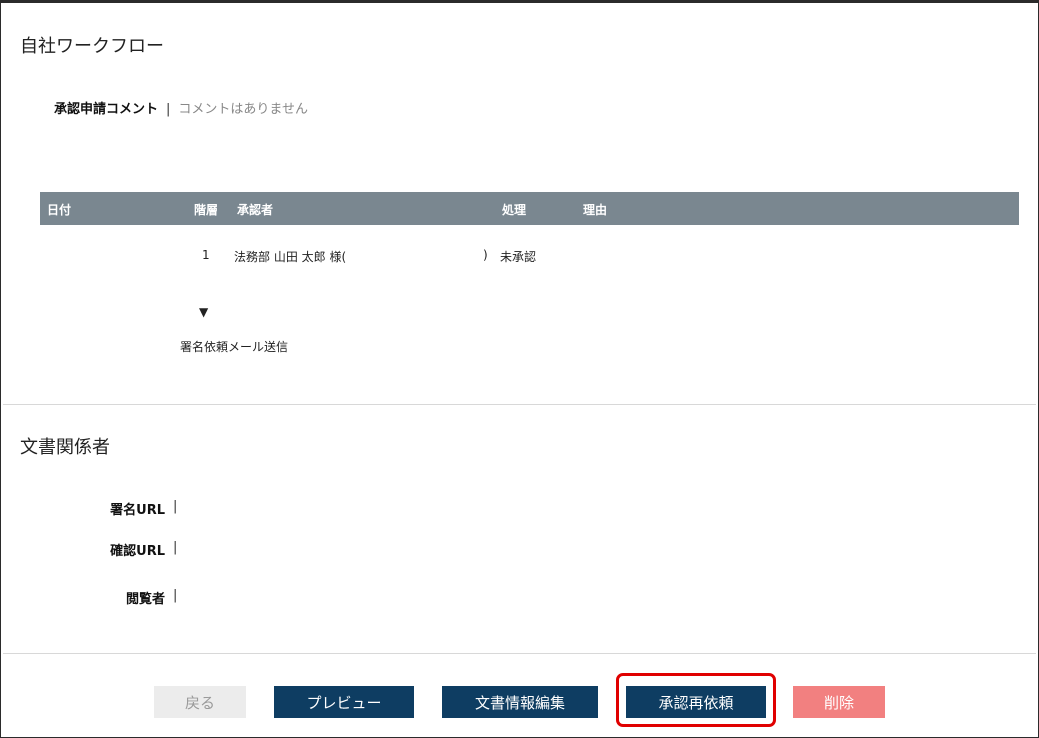 The image size is (1039, 738). What do you see at coordinates (234, 347) in the screenshot?
I see `mail-step-label: 署名依頼メール送信` at bounding box center [234, 347].